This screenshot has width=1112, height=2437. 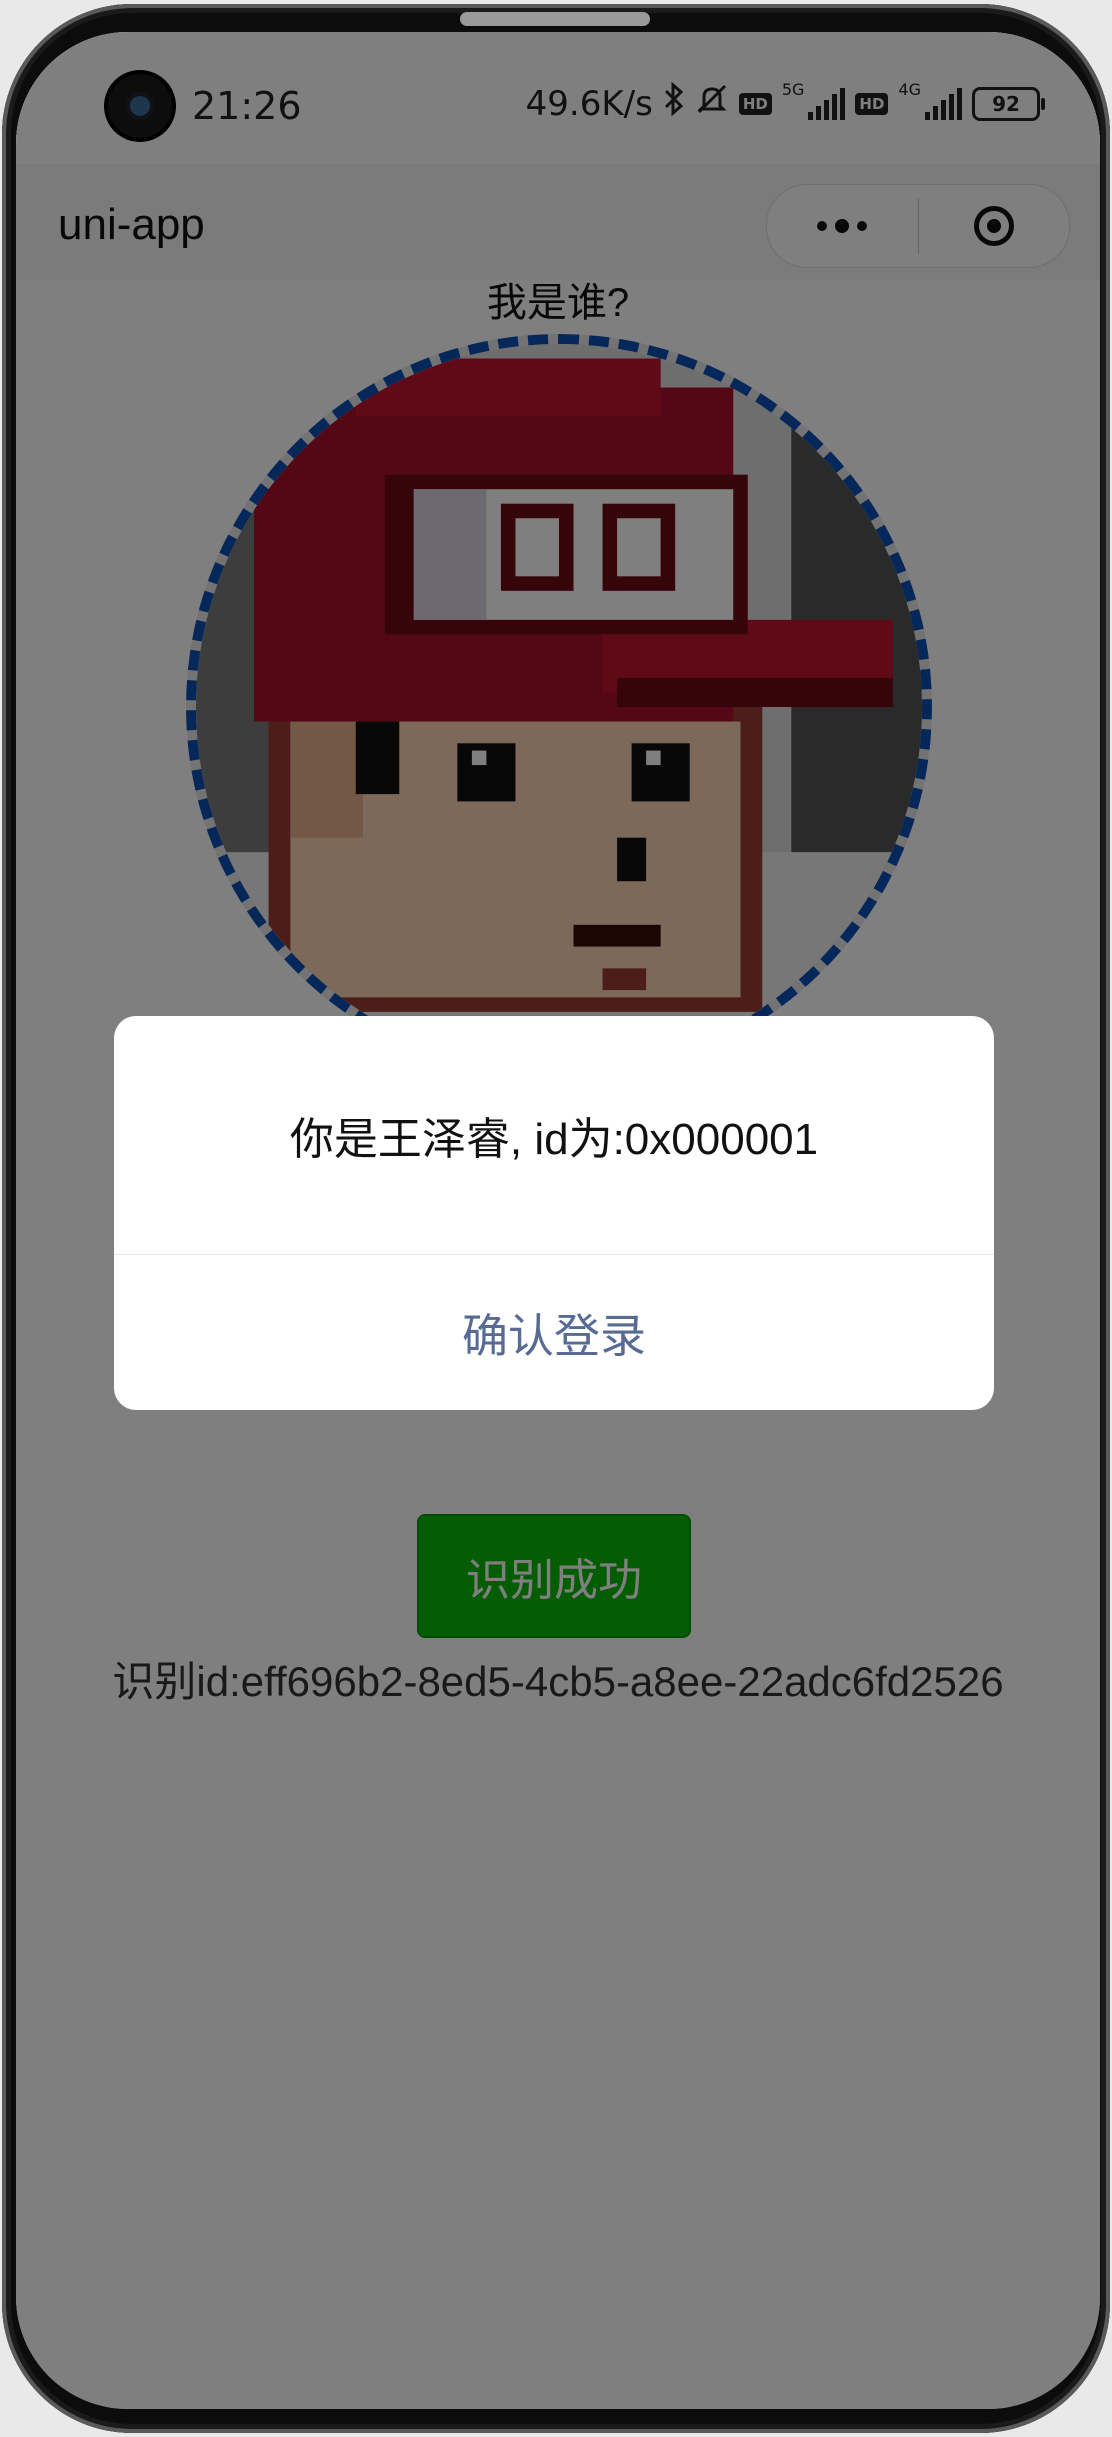 What do you see at coordinates (554, 1332) in the screenshot?
I see `confirm-login-button: 确认登录` at bounding box center [554, 1332].